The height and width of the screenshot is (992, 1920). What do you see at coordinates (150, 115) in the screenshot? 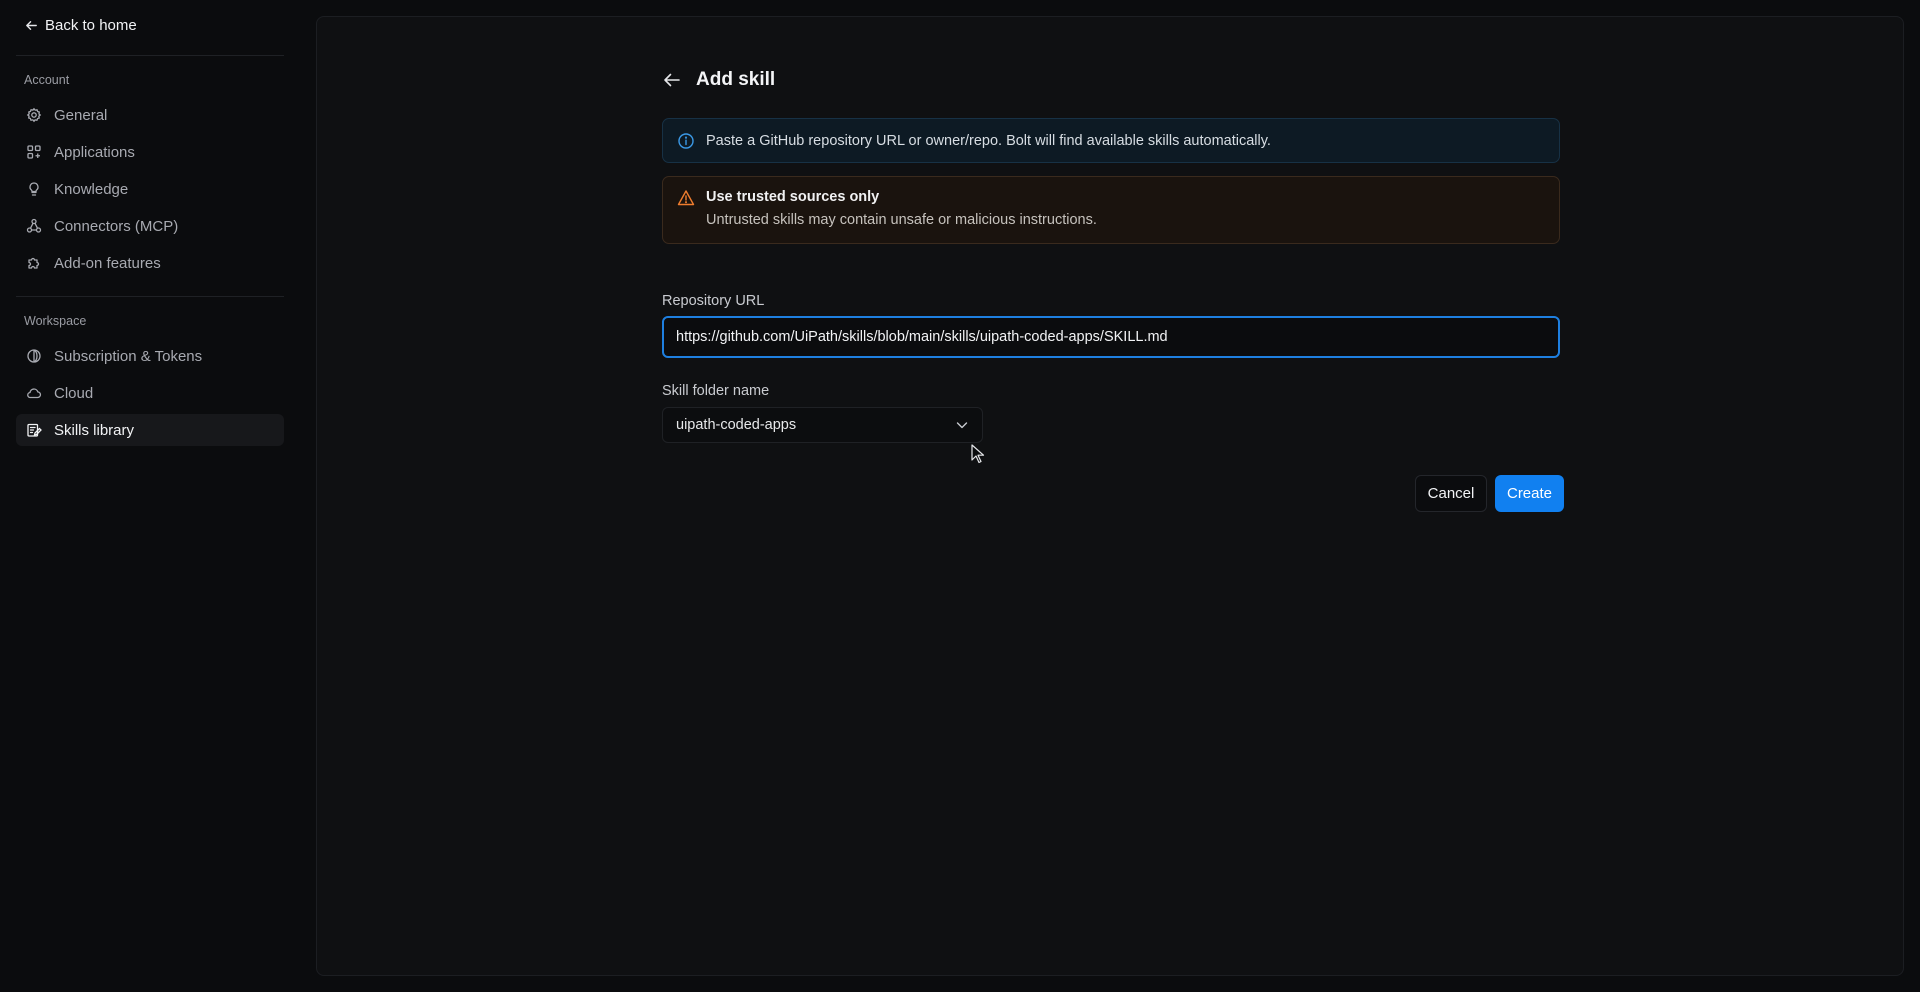
I see `sidebar-item-general: General` at bounding box center [150, 115].